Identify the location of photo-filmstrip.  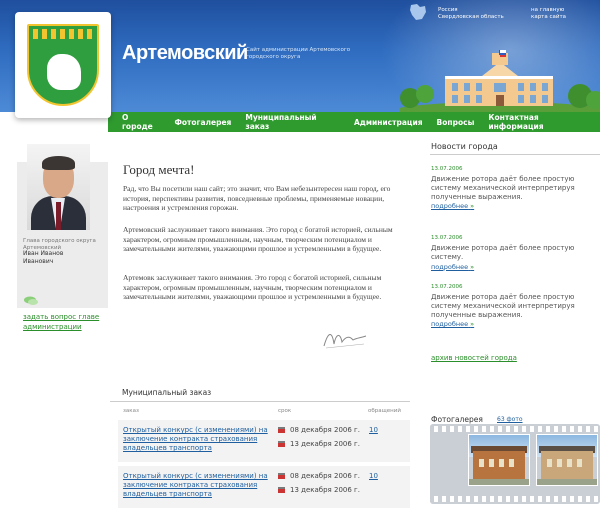
(515, 464).